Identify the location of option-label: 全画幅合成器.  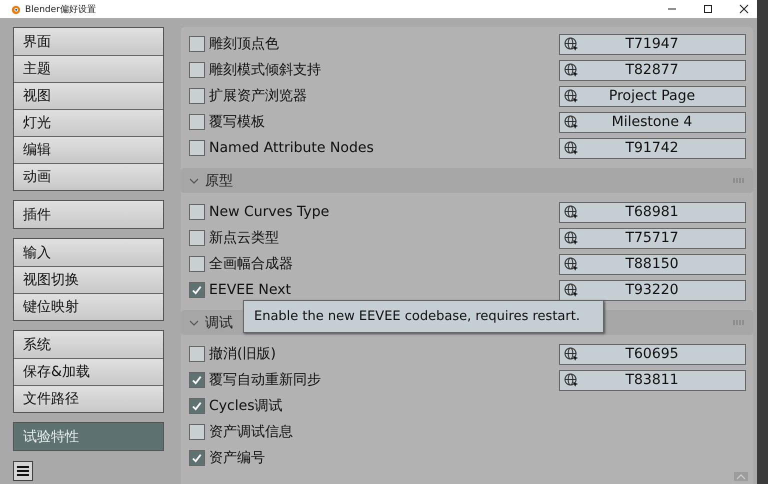
(251, 264).